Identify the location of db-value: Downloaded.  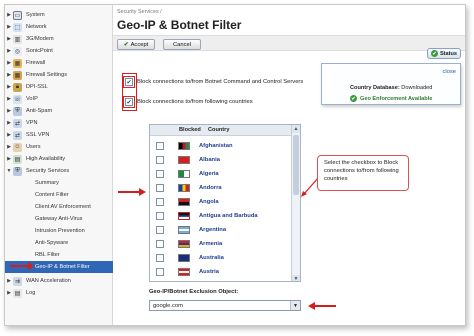
(417, 88).